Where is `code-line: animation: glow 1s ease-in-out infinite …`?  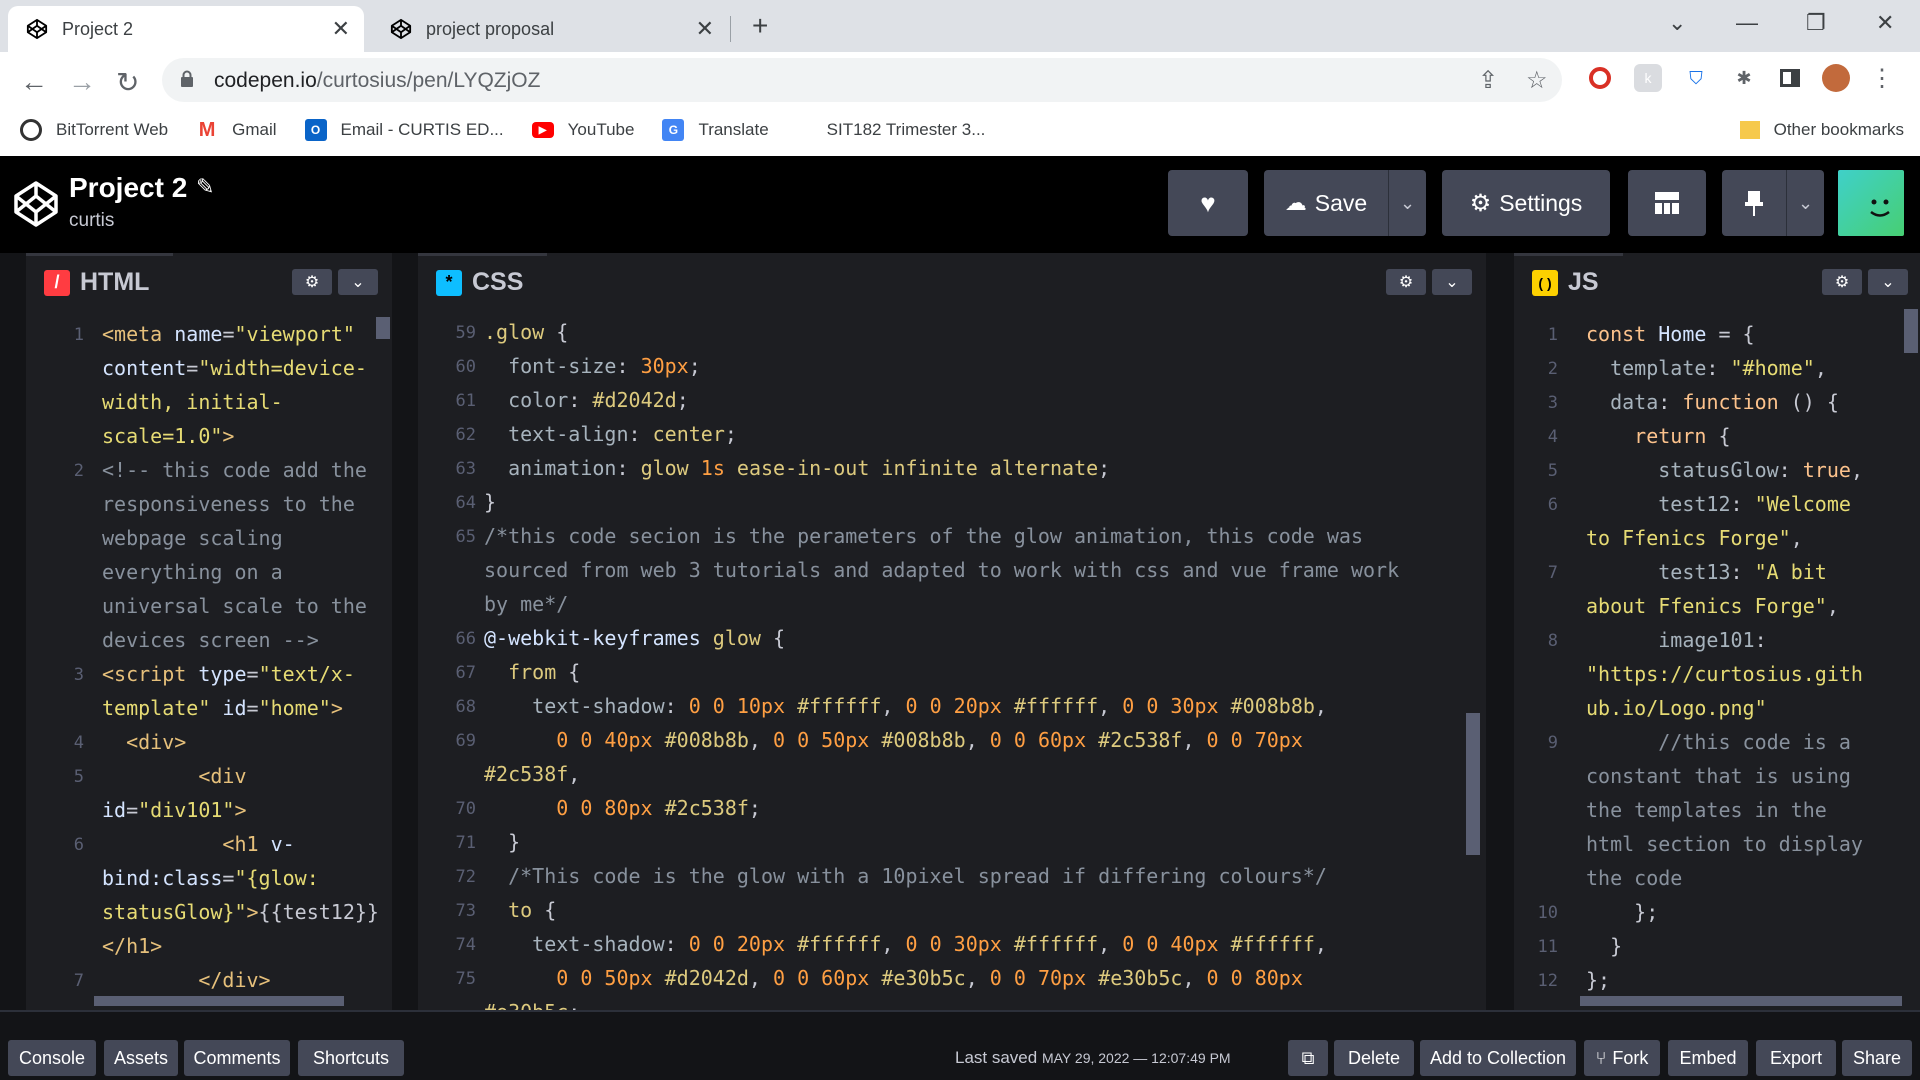
code-line: animation: glow 1s ease-in-out infinite … is located at coordinates (980, 468).